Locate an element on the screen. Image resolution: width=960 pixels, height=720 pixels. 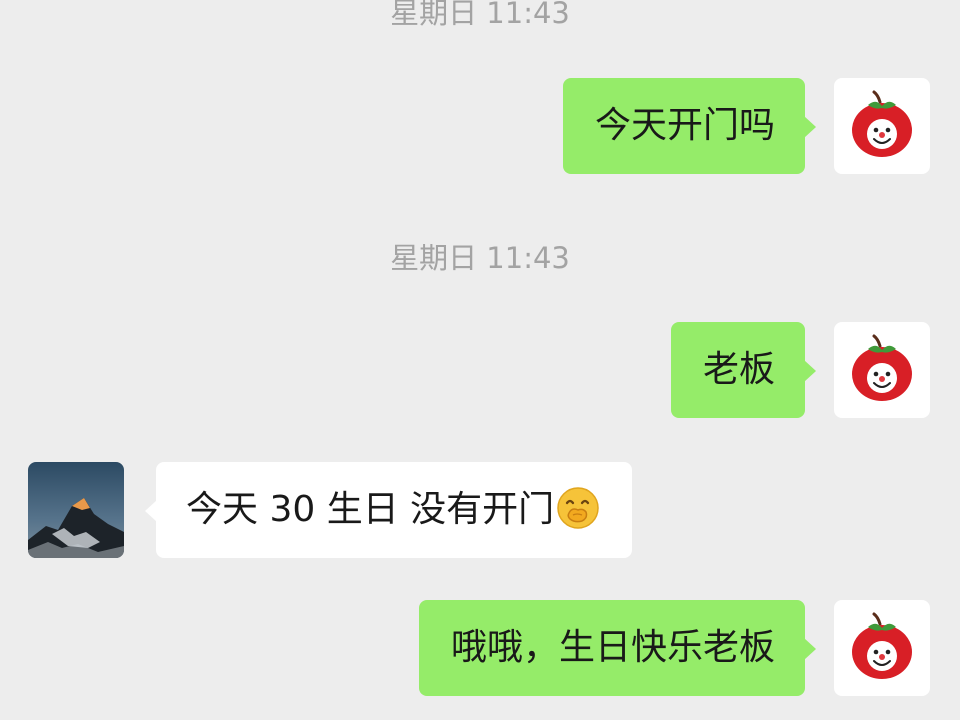
message-text: 今天 30 生日 没有开门 is located at coordinates (370, 509).